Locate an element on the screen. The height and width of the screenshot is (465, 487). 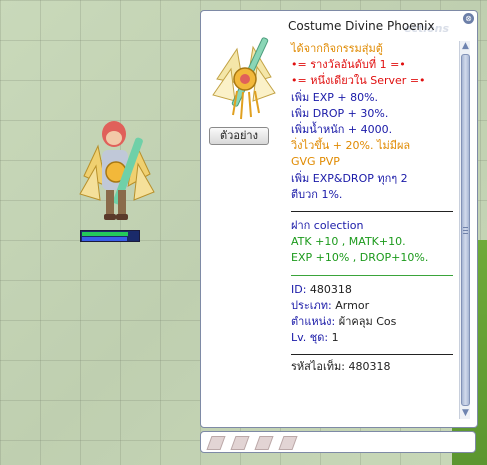
close-icon: ⊗ is located at coordinates (468, 18).